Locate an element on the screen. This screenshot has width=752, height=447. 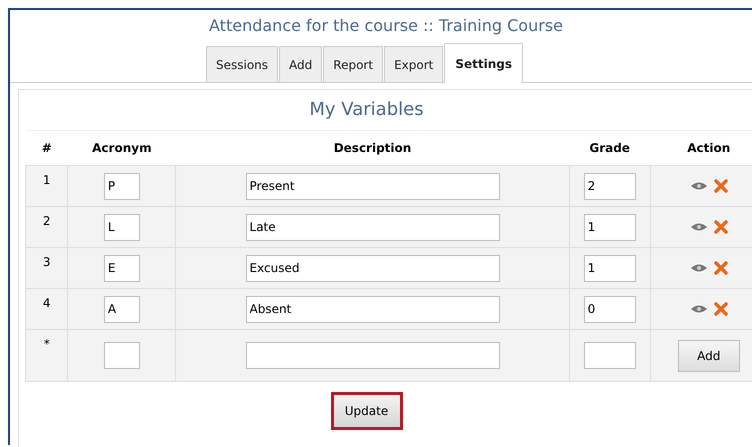
acronym-field is located at coordinates (122, 355).